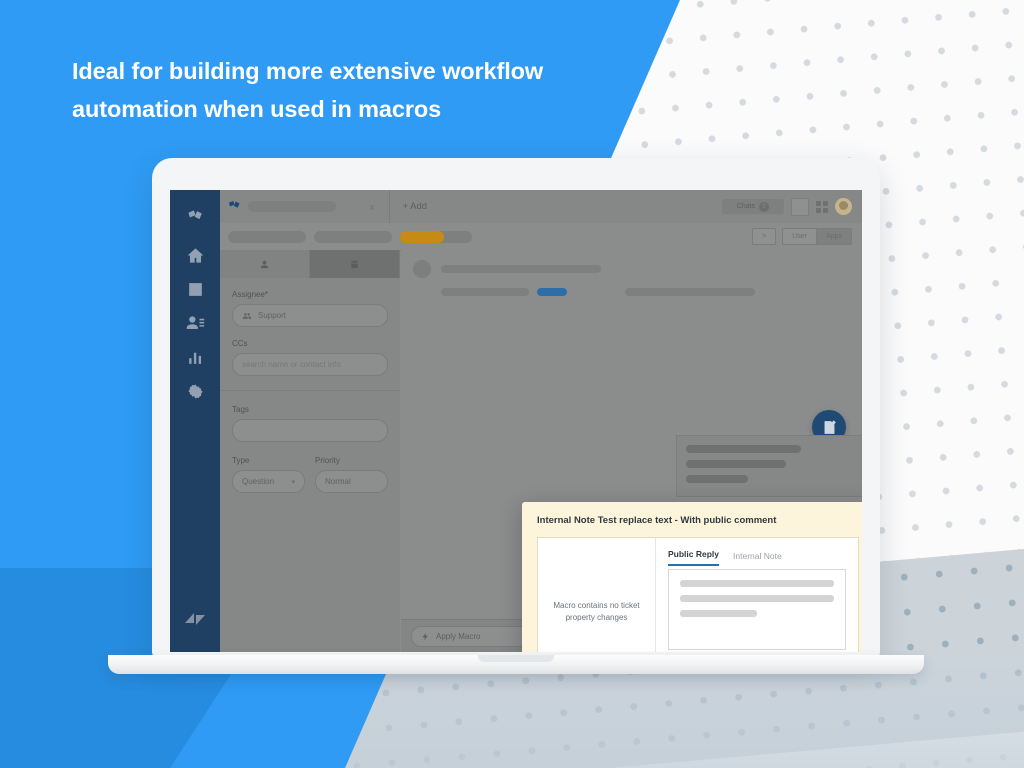 This screenshot has width=1024, height=768. I want to click on tab-requester, so click(265, 264).